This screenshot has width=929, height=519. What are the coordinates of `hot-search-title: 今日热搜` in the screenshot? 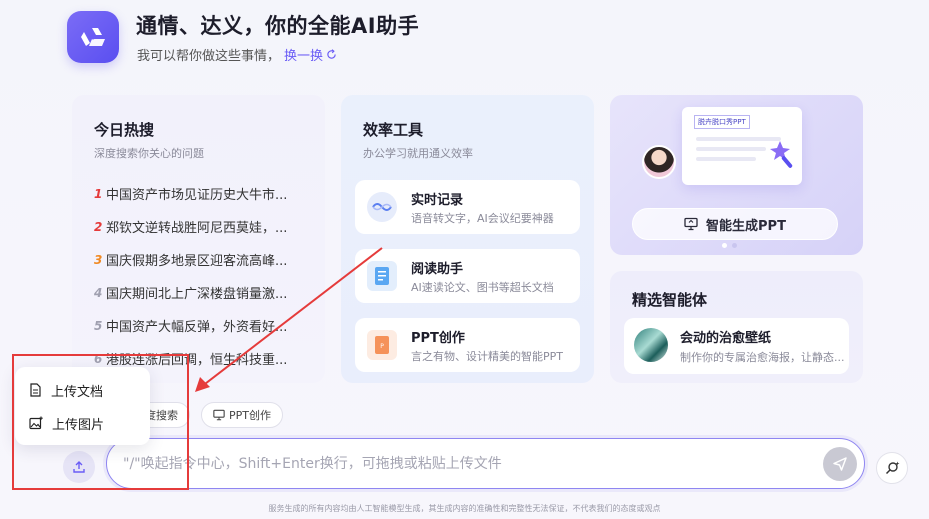 It's located at (124, 130).